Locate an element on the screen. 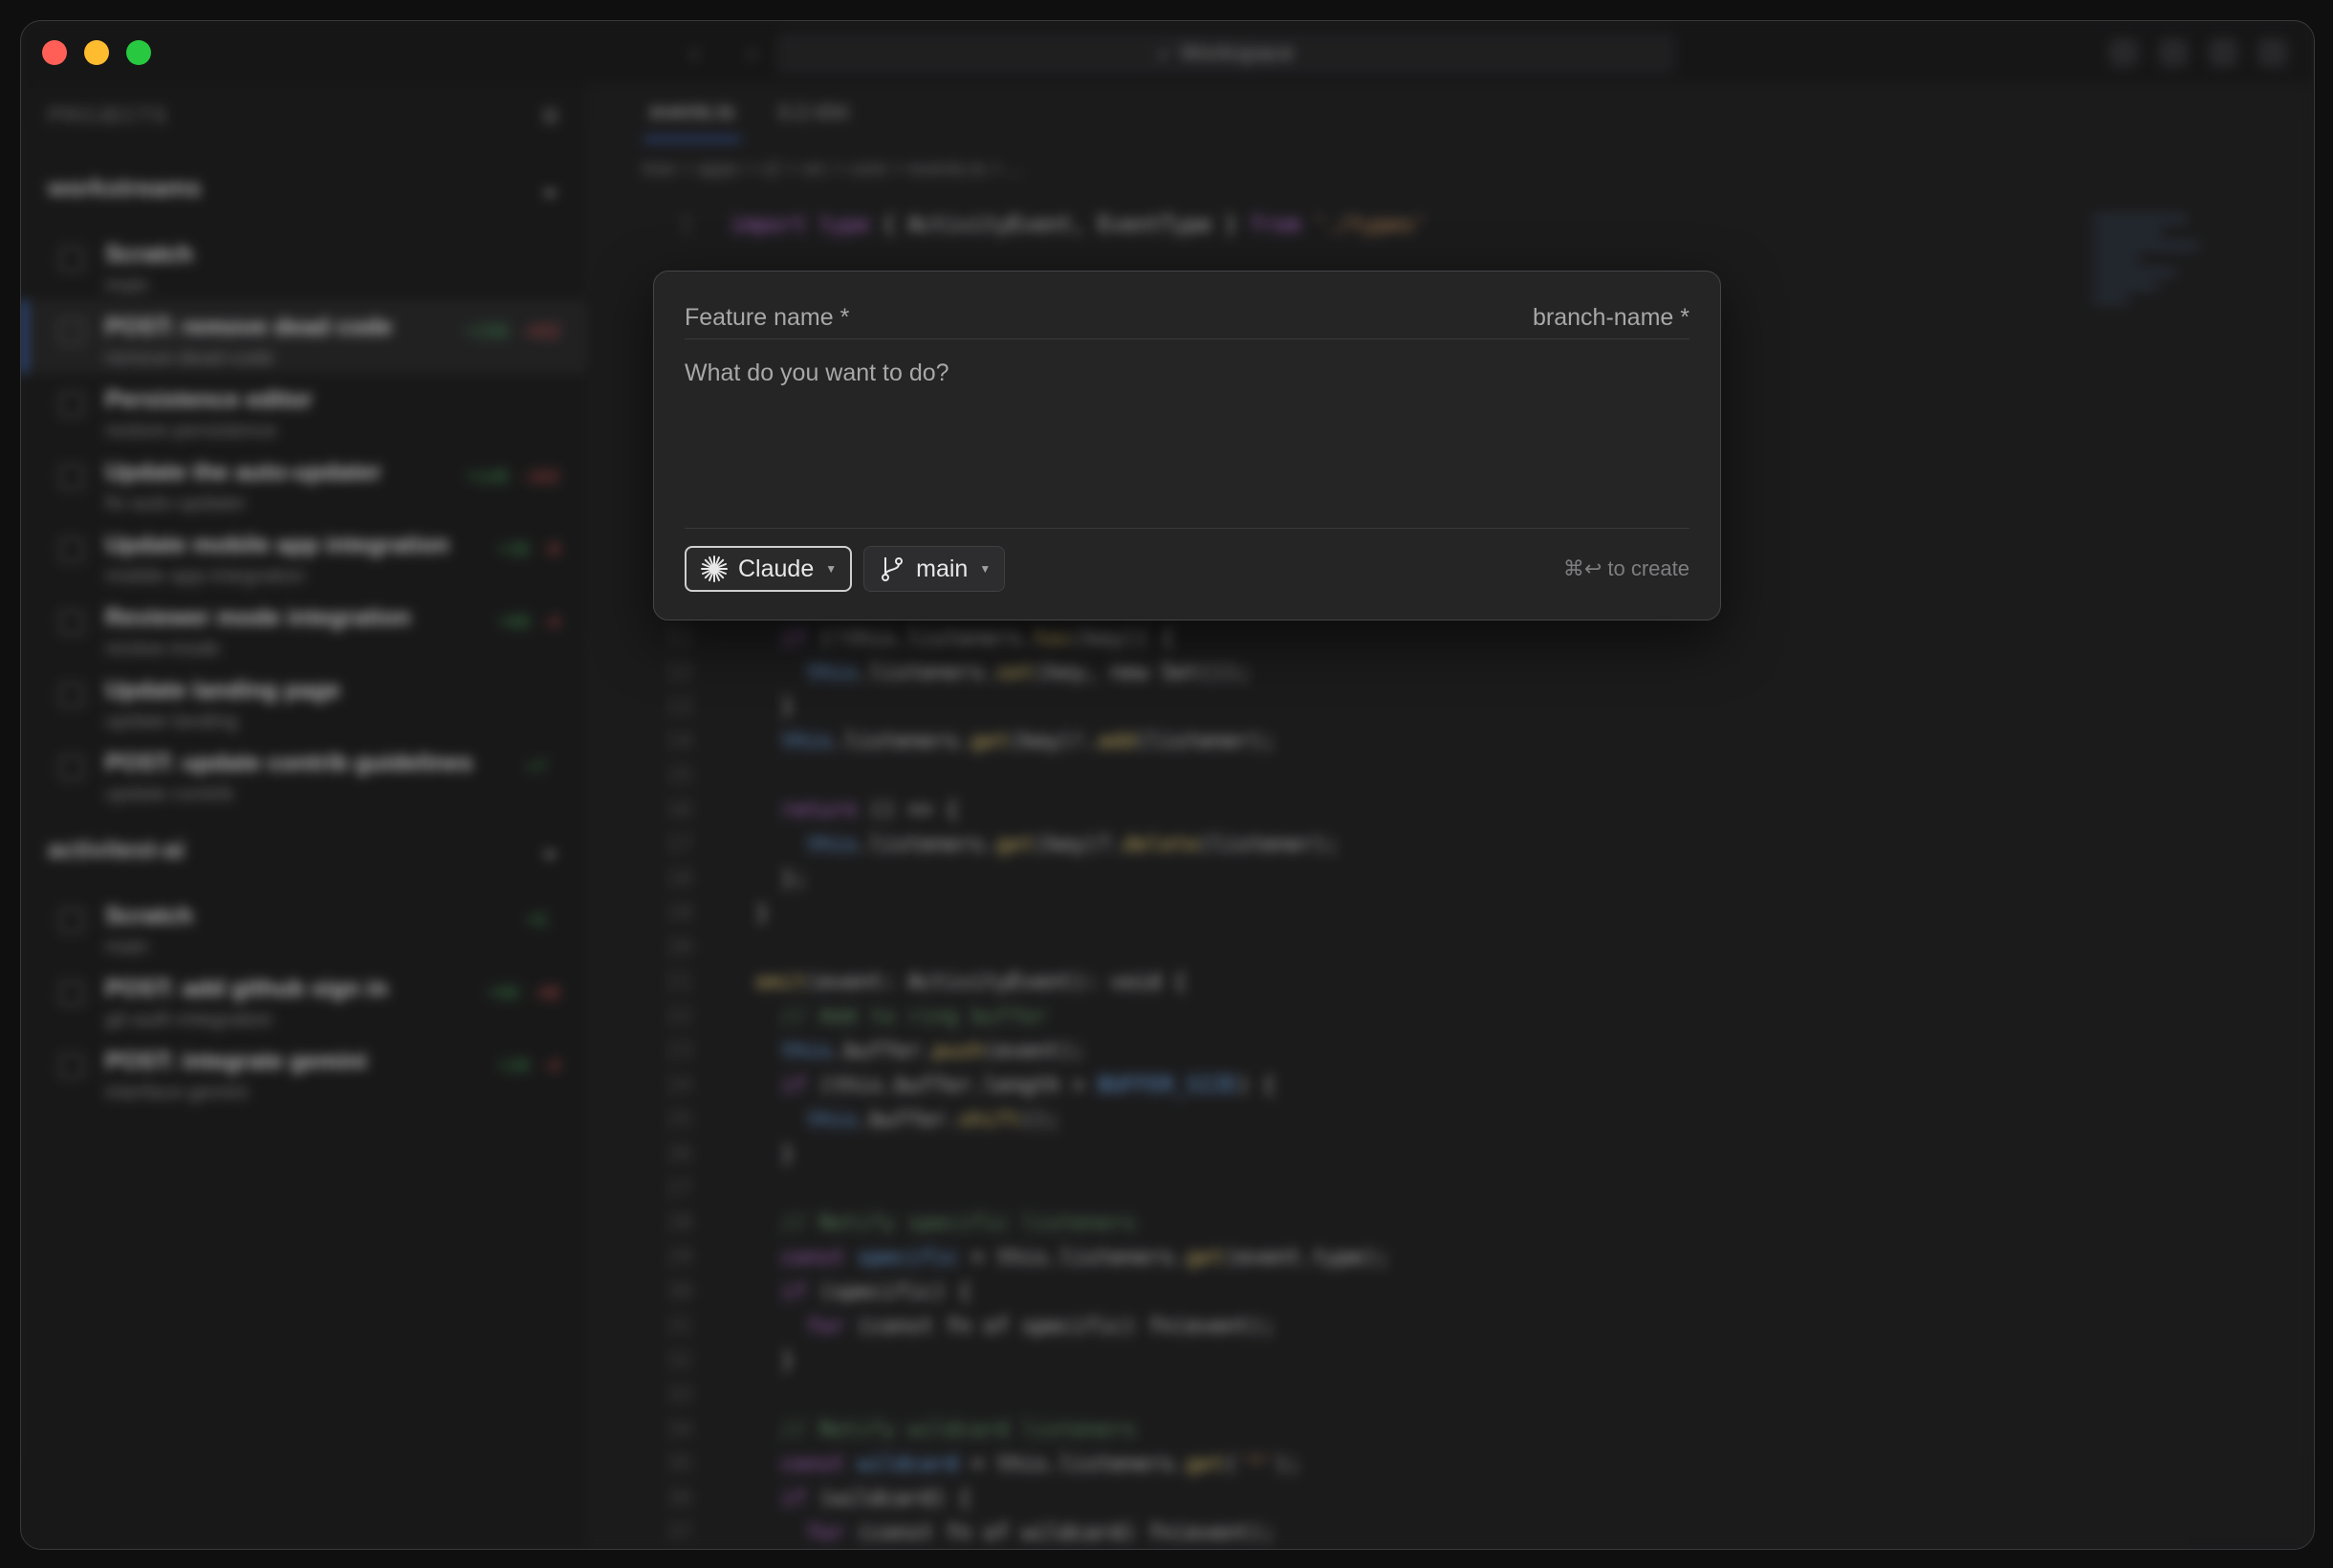 This screenshot has width=2333, height=1568. sidebar-item-branch: interface-gemini is located at coordinates (177, 1092).